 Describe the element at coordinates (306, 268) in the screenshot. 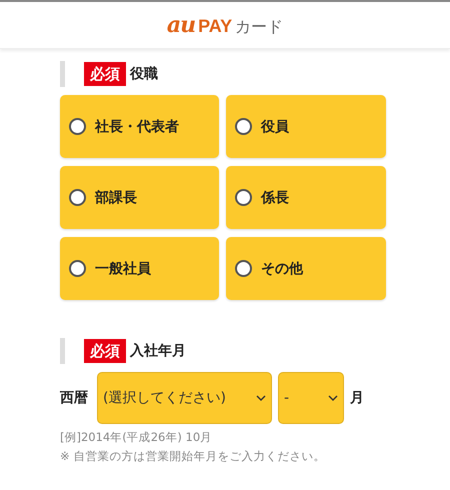

I see `radio-option: その他` at that location.